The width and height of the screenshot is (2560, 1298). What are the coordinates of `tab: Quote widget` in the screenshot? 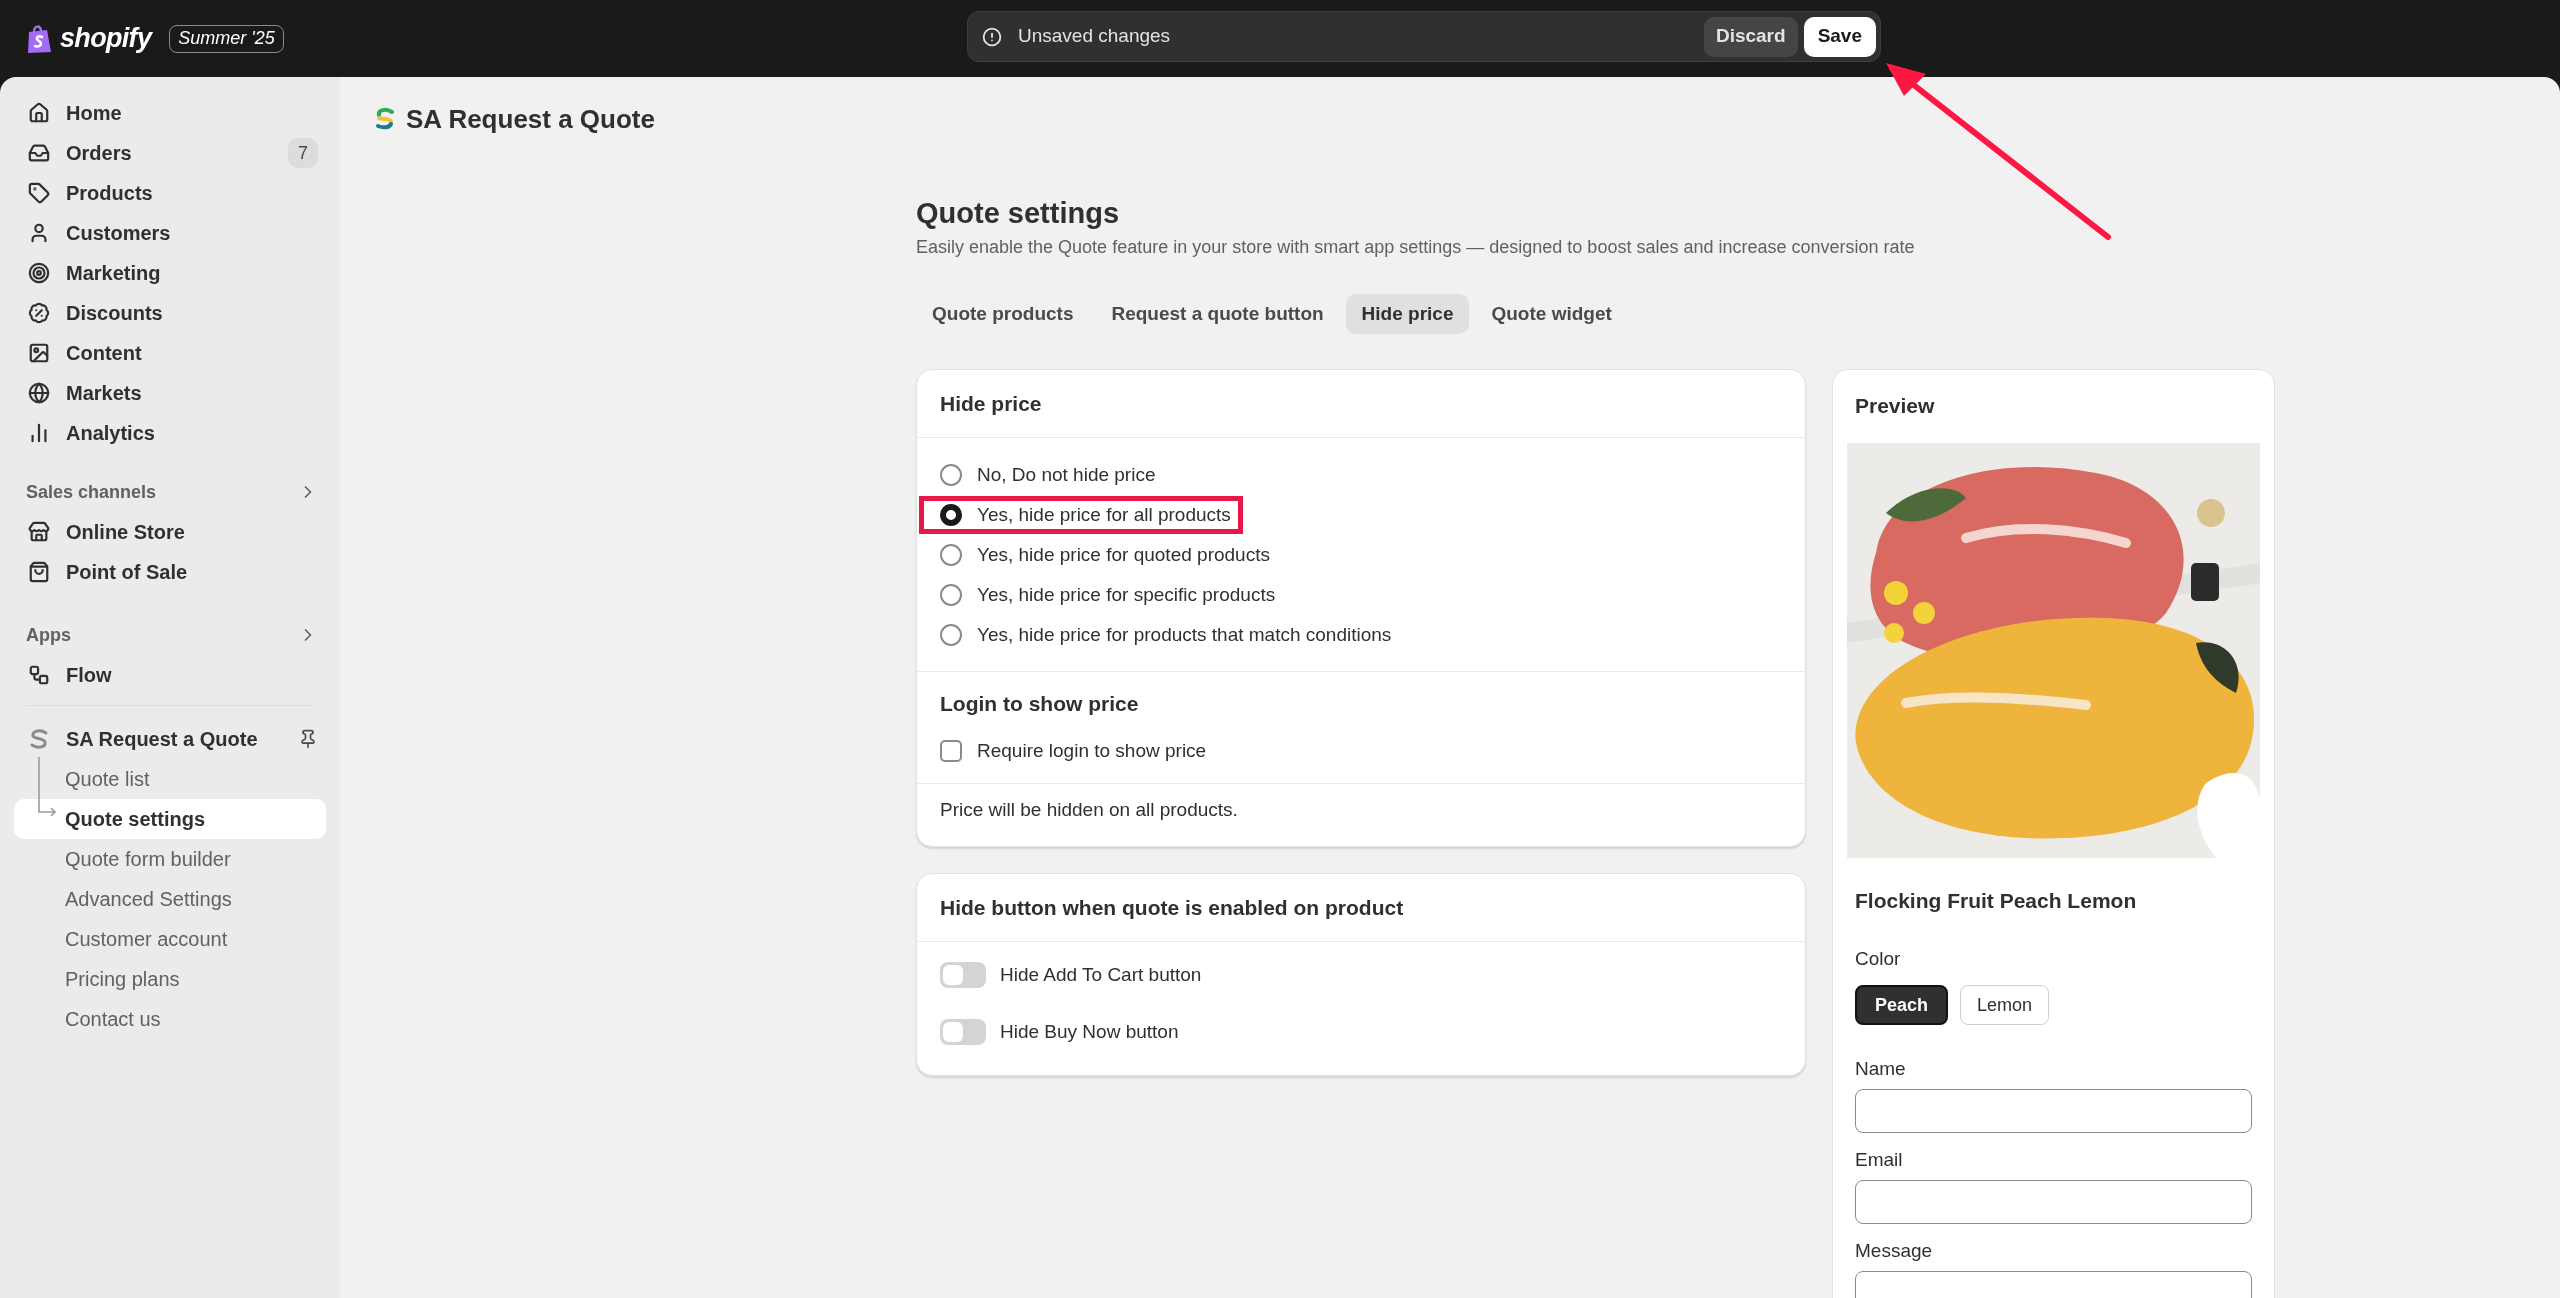 It's located at (1551, 314).